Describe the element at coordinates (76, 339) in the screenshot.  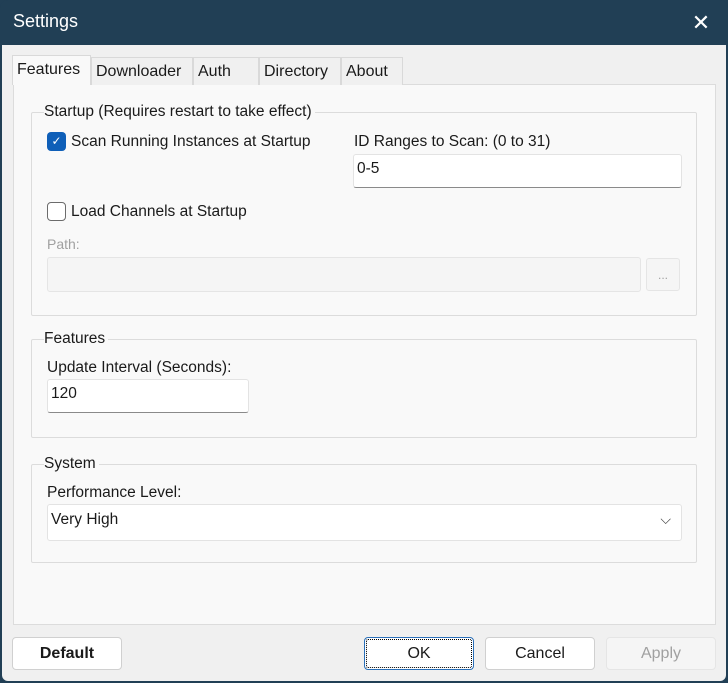
I see `features-legend: Features` at that location.